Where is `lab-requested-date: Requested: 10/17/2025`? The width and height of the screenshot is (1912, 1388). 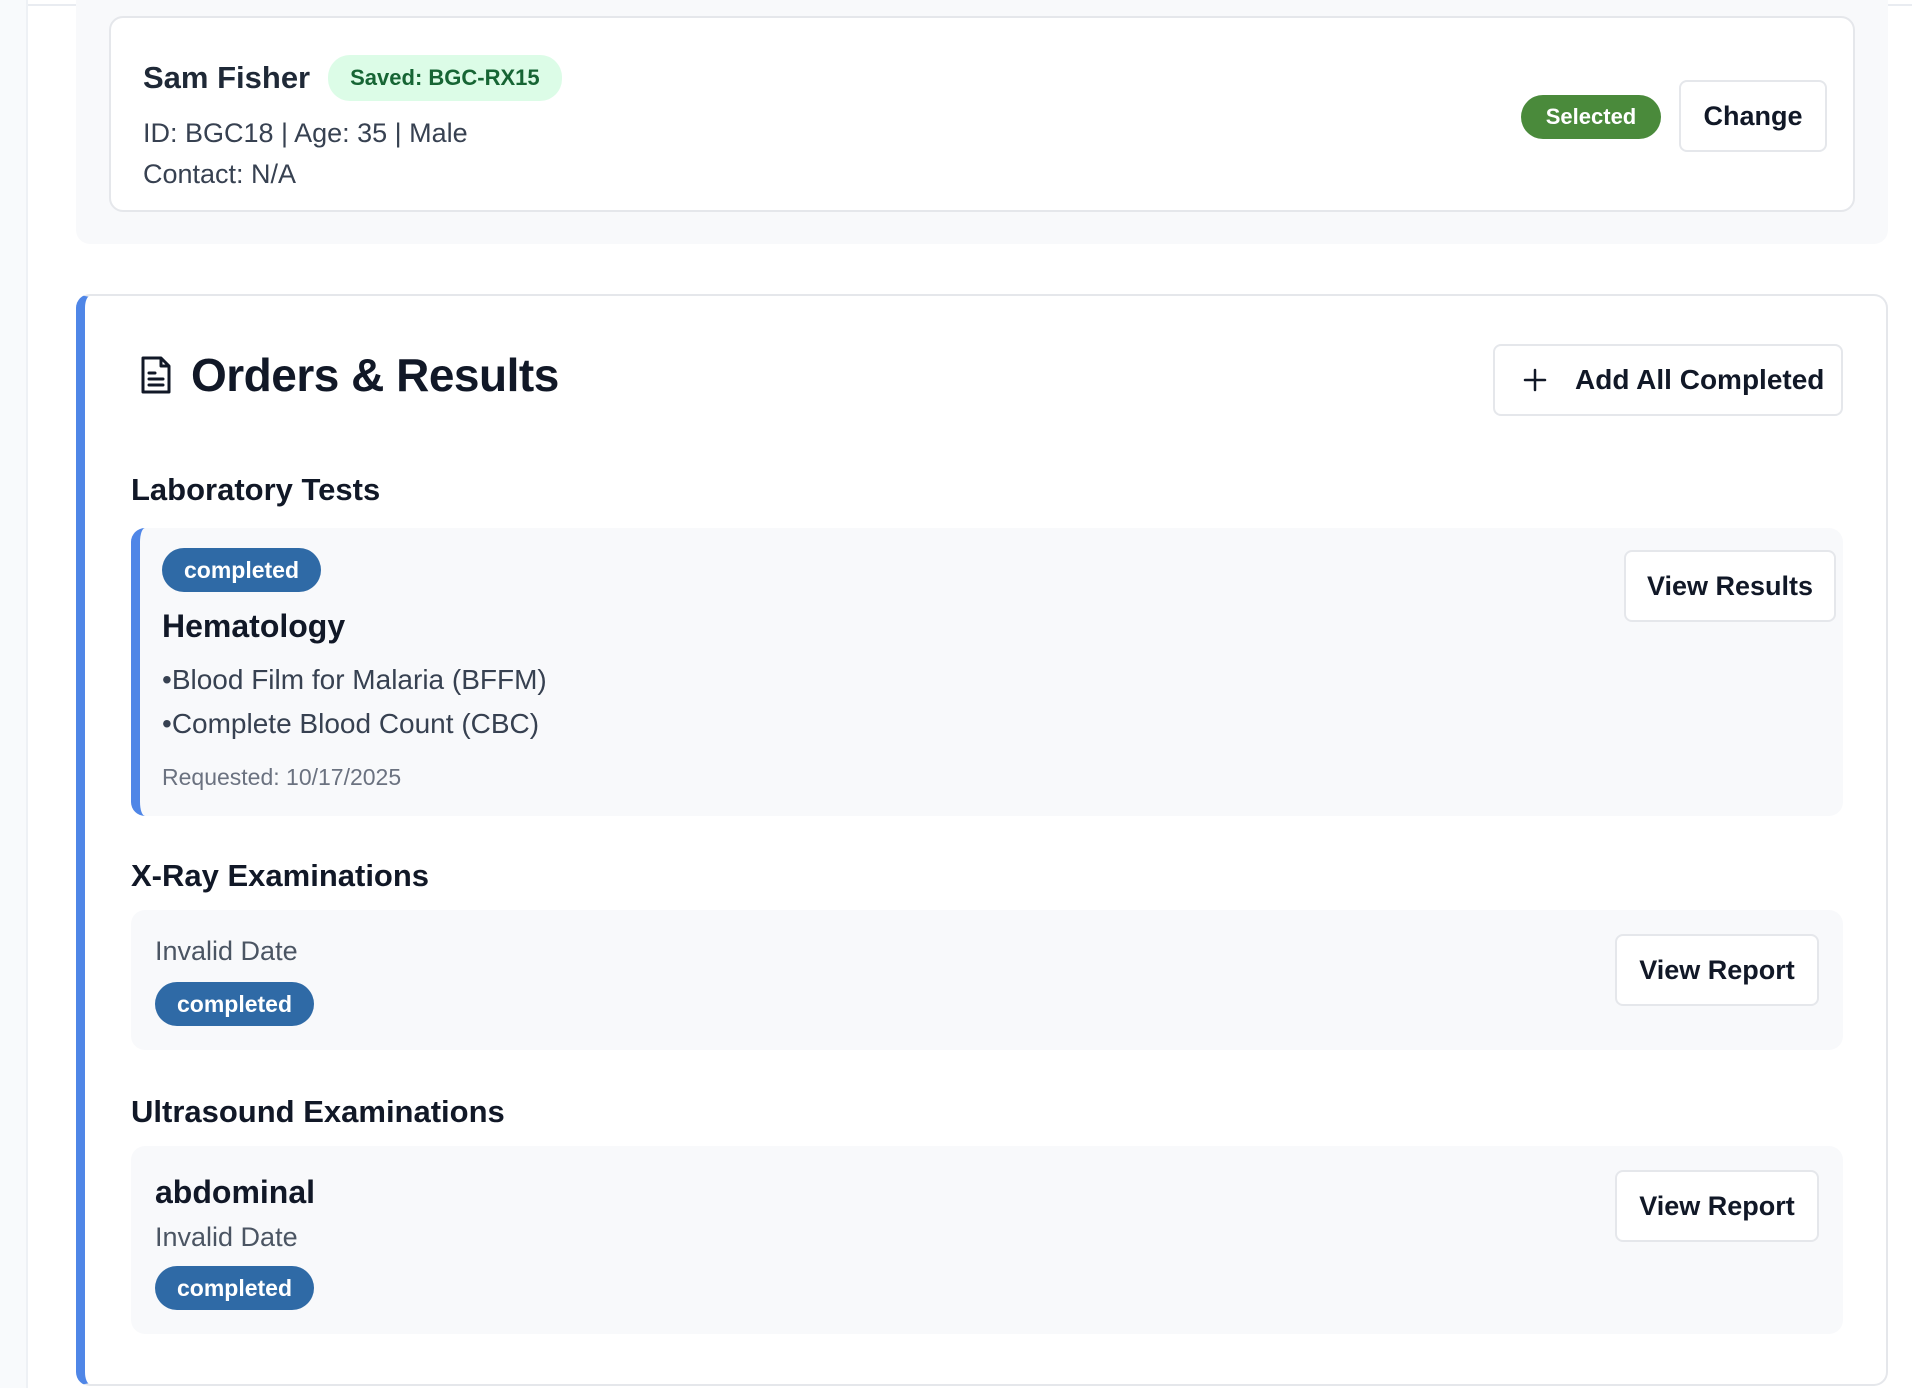
lab-requested-date: Requested: 10/17/2025 is located at coordinates (282, 777).